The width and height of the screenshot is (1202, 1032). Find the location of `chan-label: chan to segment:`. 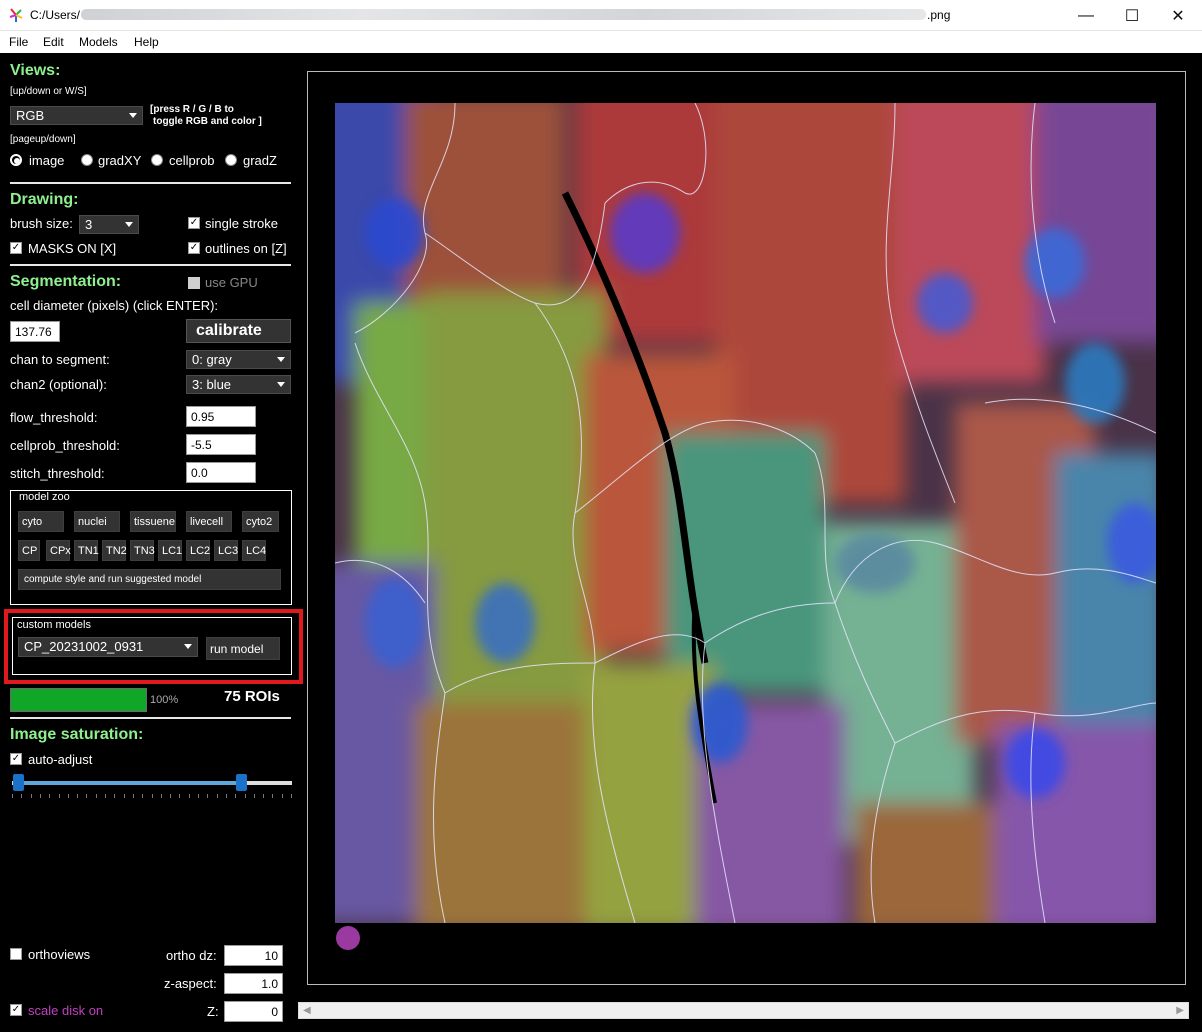

chan-label: chan to segment: is located at coordinates (60, 359).